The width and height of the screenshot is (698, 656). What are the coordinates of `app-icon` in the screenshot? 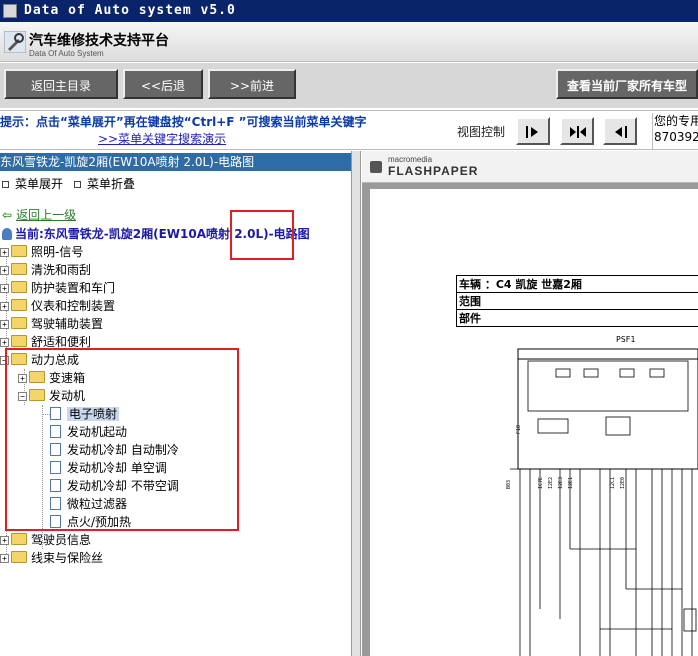 It's located at (10, 11).